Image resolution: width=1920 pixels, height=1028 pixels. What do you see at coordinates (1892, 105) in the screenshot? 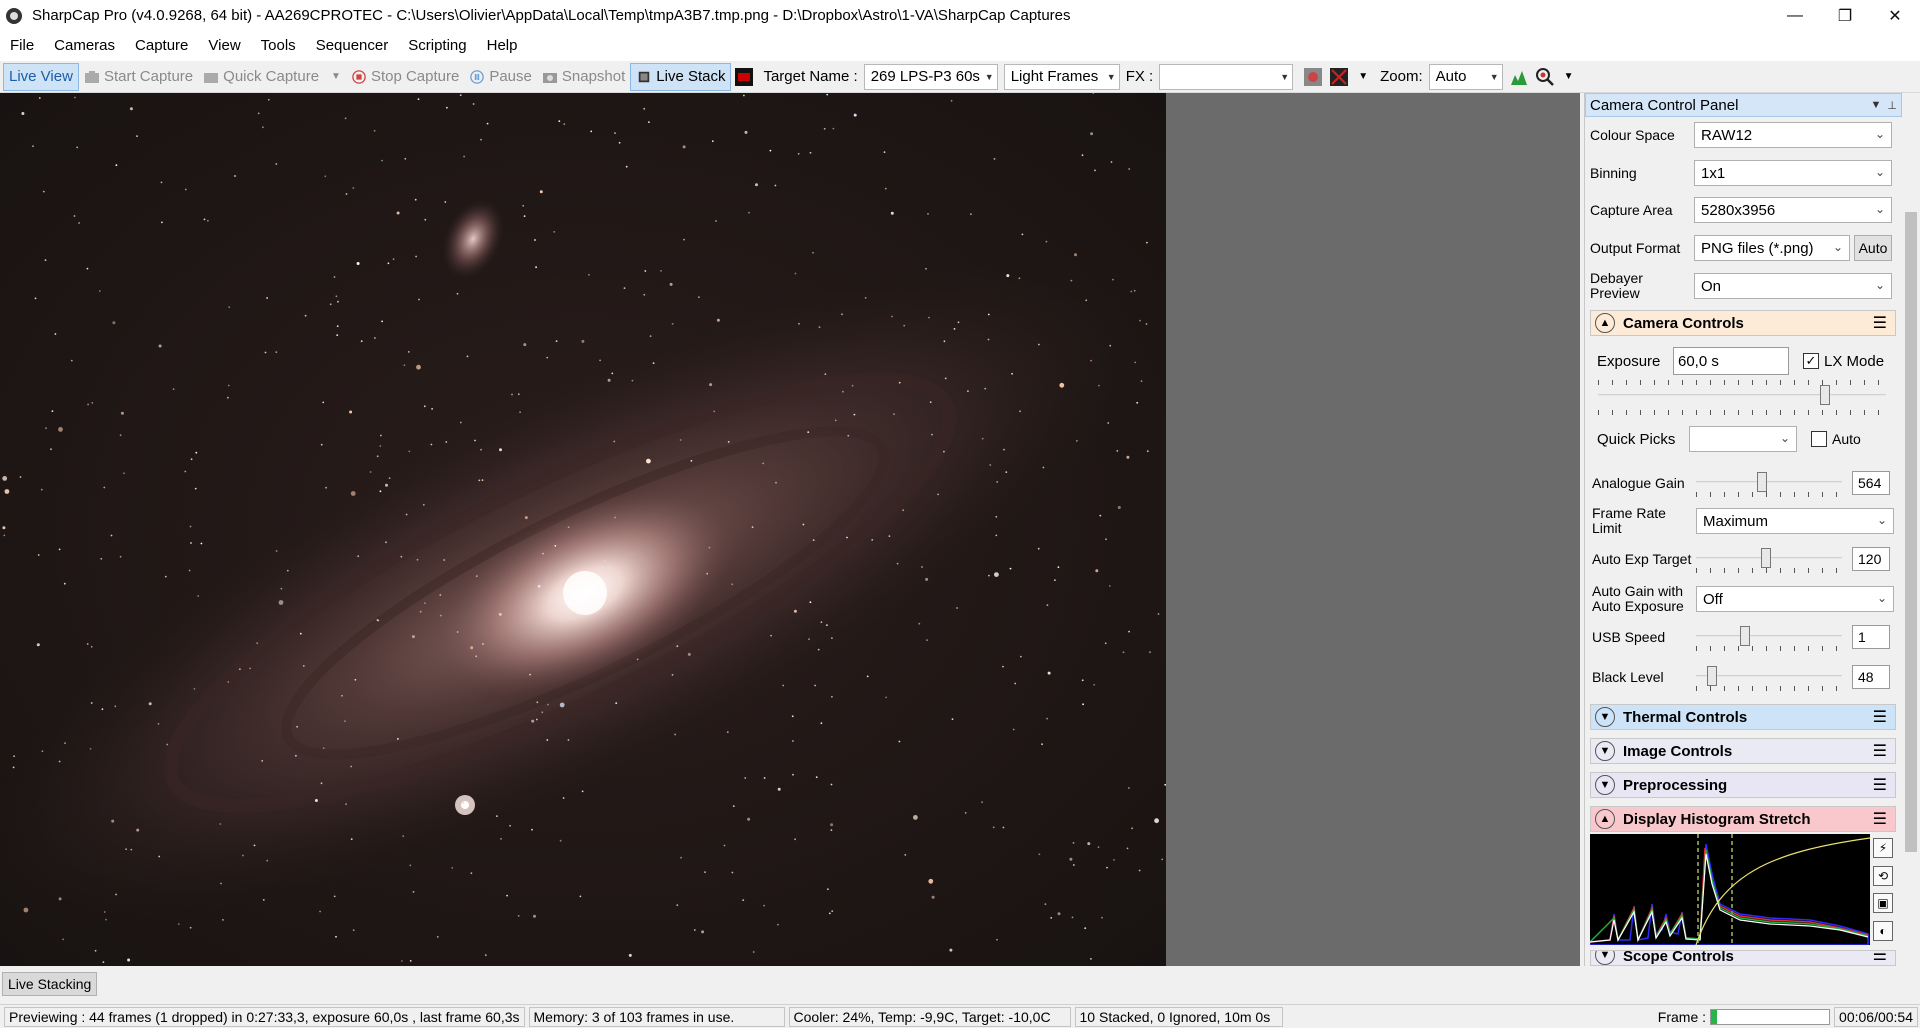
I see `pin-icon: ⊥` at bounding box center [1892, 105].